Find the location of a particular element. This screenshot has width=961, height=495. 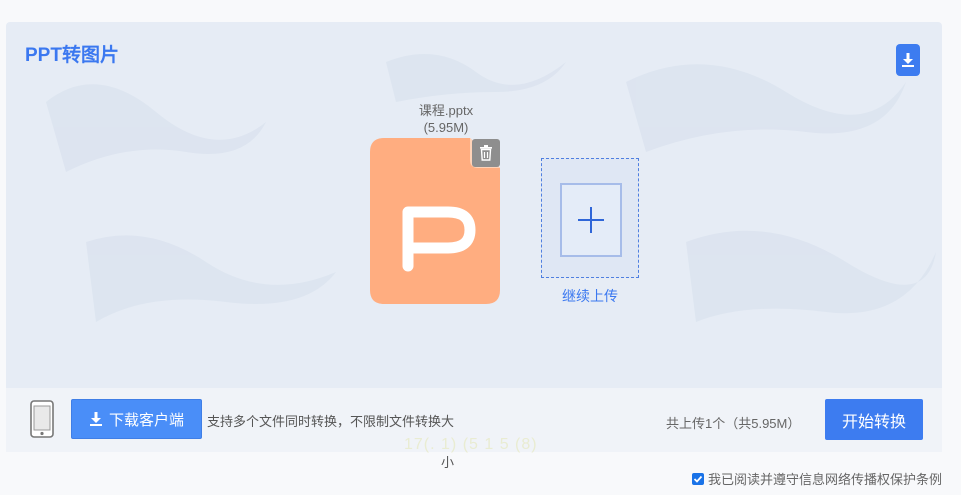

agreement: 我已阅读并遵守信息网络传播权保护条例 is located at coordinates (817, 478).